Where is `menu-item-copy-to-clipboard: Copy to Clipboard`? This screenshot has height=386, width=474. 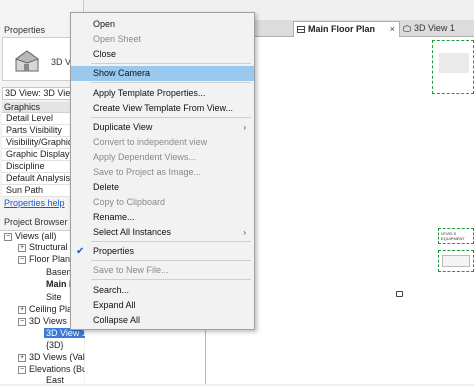 menu-item-copy-to-clipboard: Copy to Clipboard is located at coordinates (162, 202).